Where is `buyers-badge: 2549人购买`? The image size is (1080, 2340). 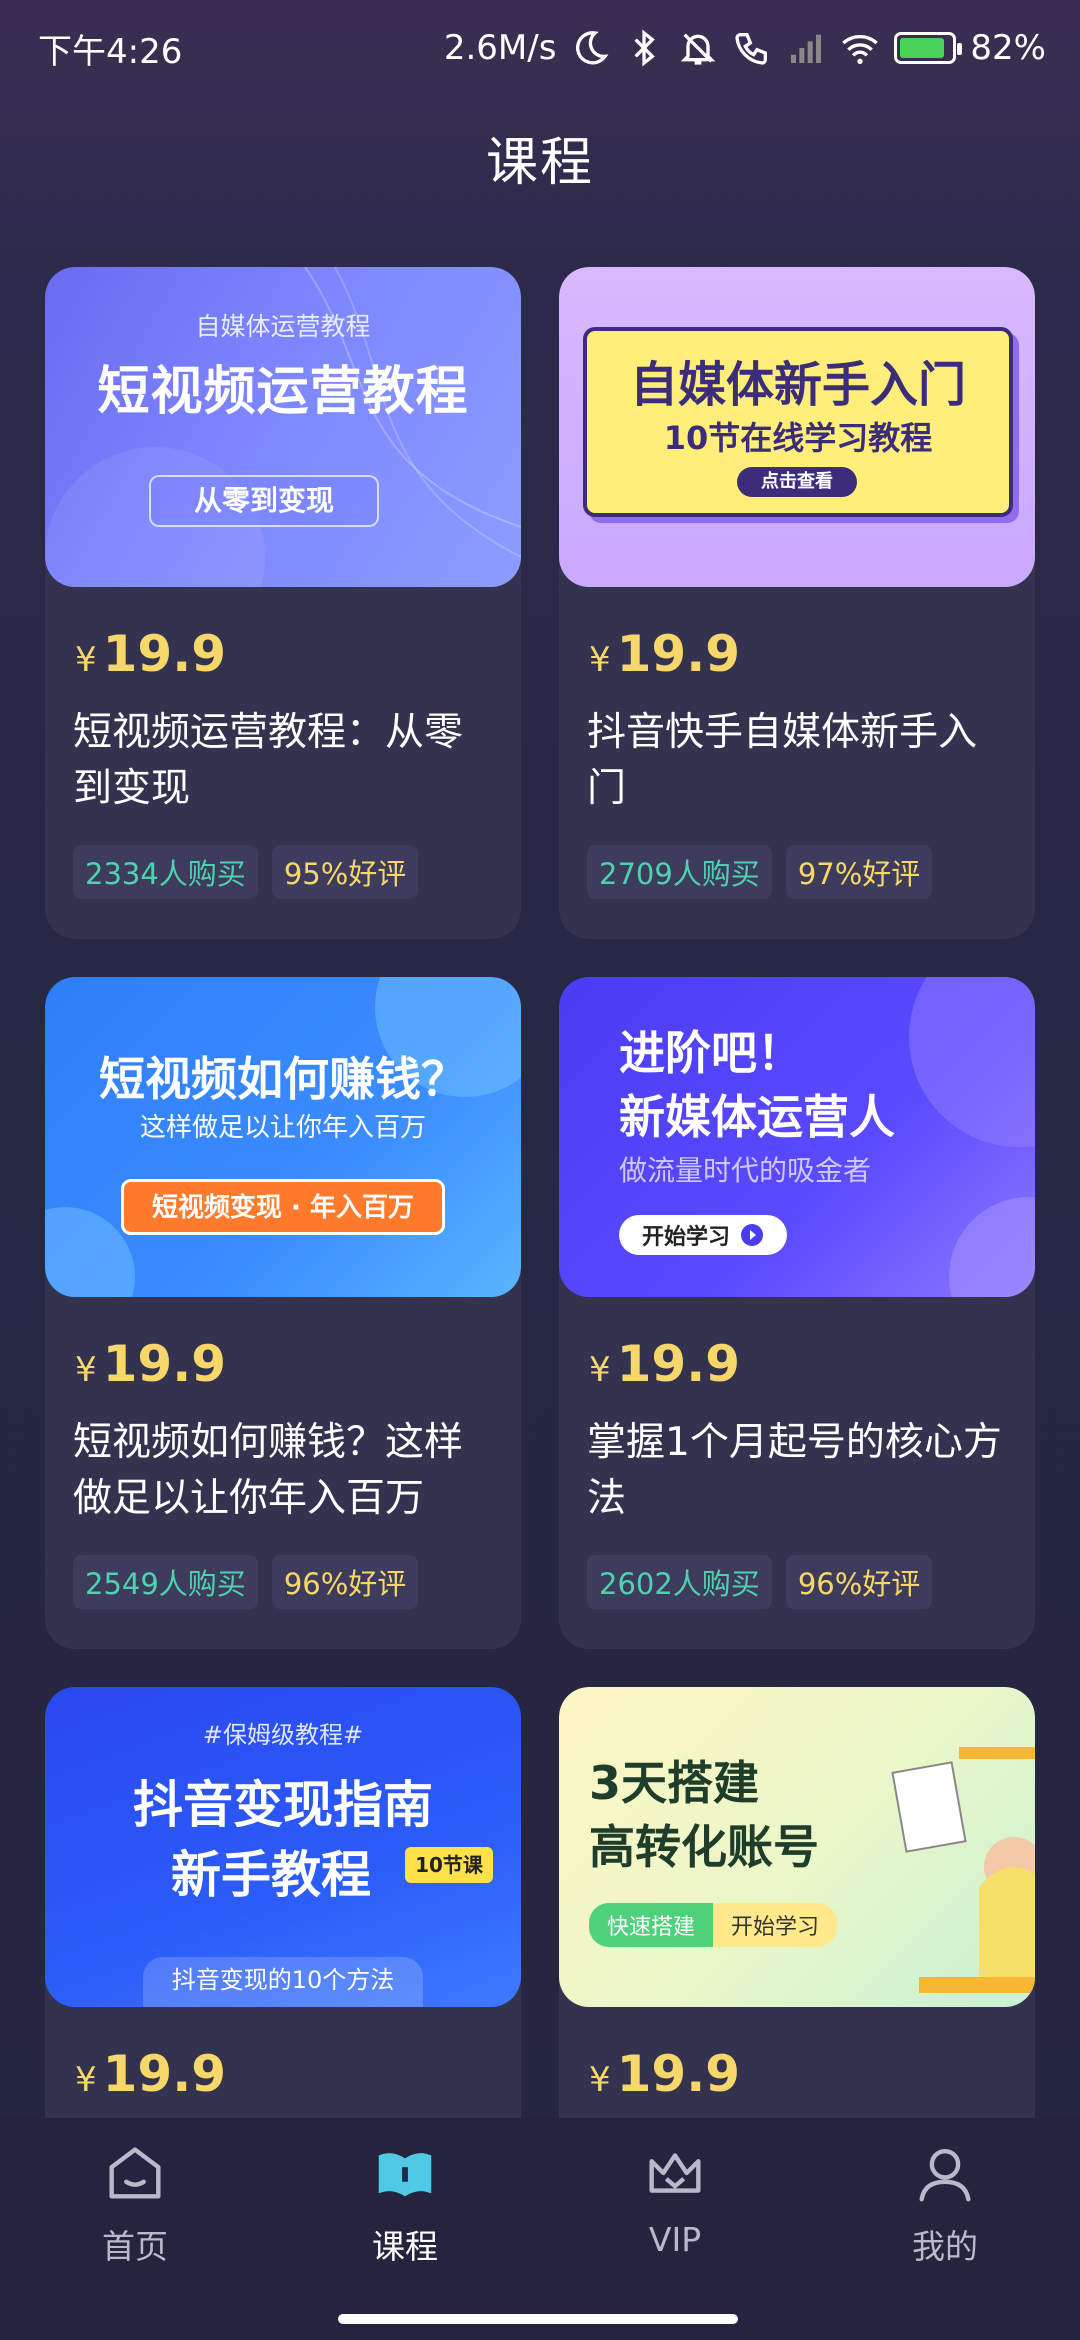 buyers-badge: 2549人购买 is located at coordinates (165, 1582).